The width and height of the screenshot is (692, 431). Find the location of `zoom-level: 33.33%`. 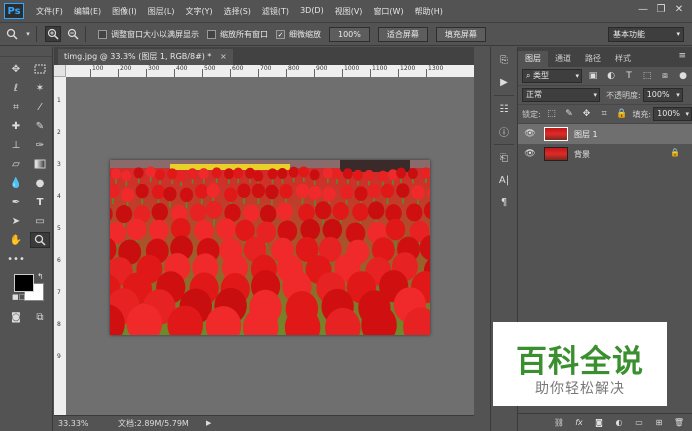

zoom-level: 33.33% is located at coordinates (80, 423).